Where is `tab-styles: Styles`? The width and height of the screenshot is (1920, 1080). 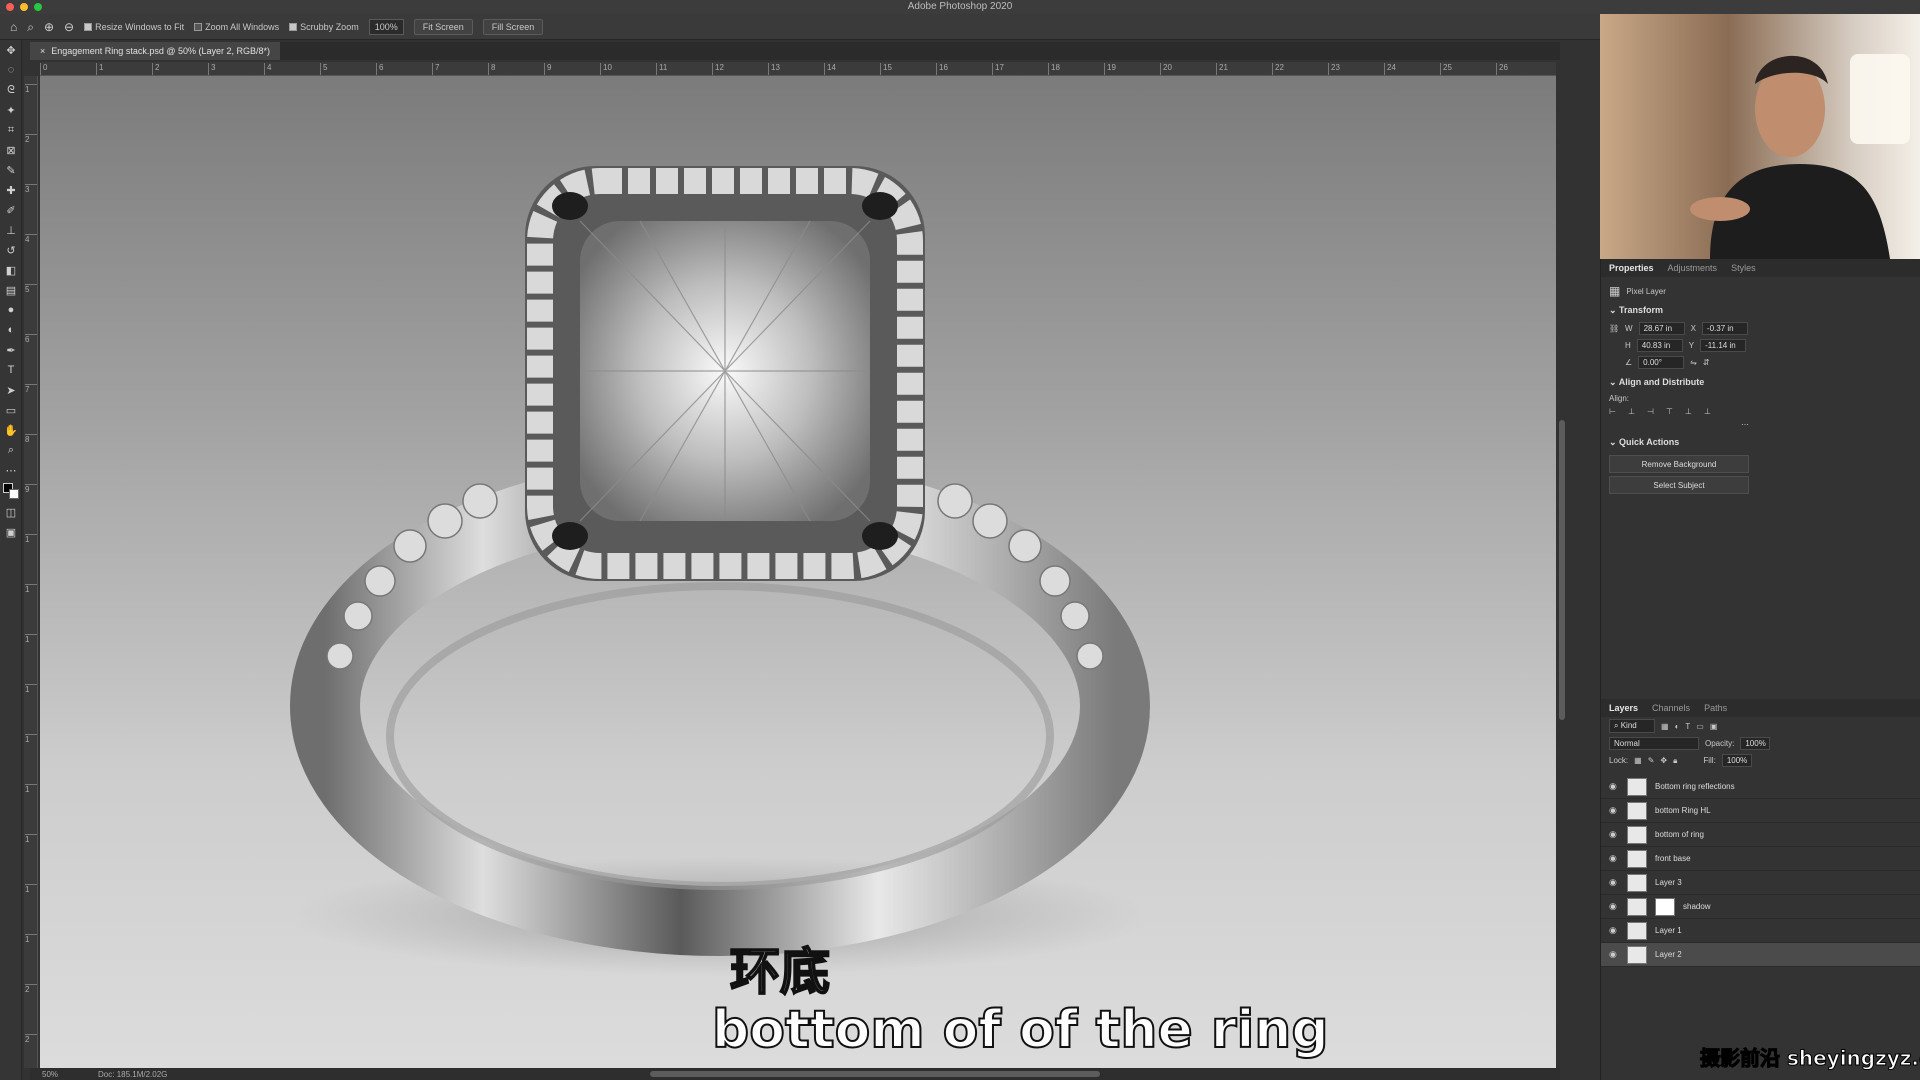
tab-styles: Styles is located at coordinates (1743, 268).